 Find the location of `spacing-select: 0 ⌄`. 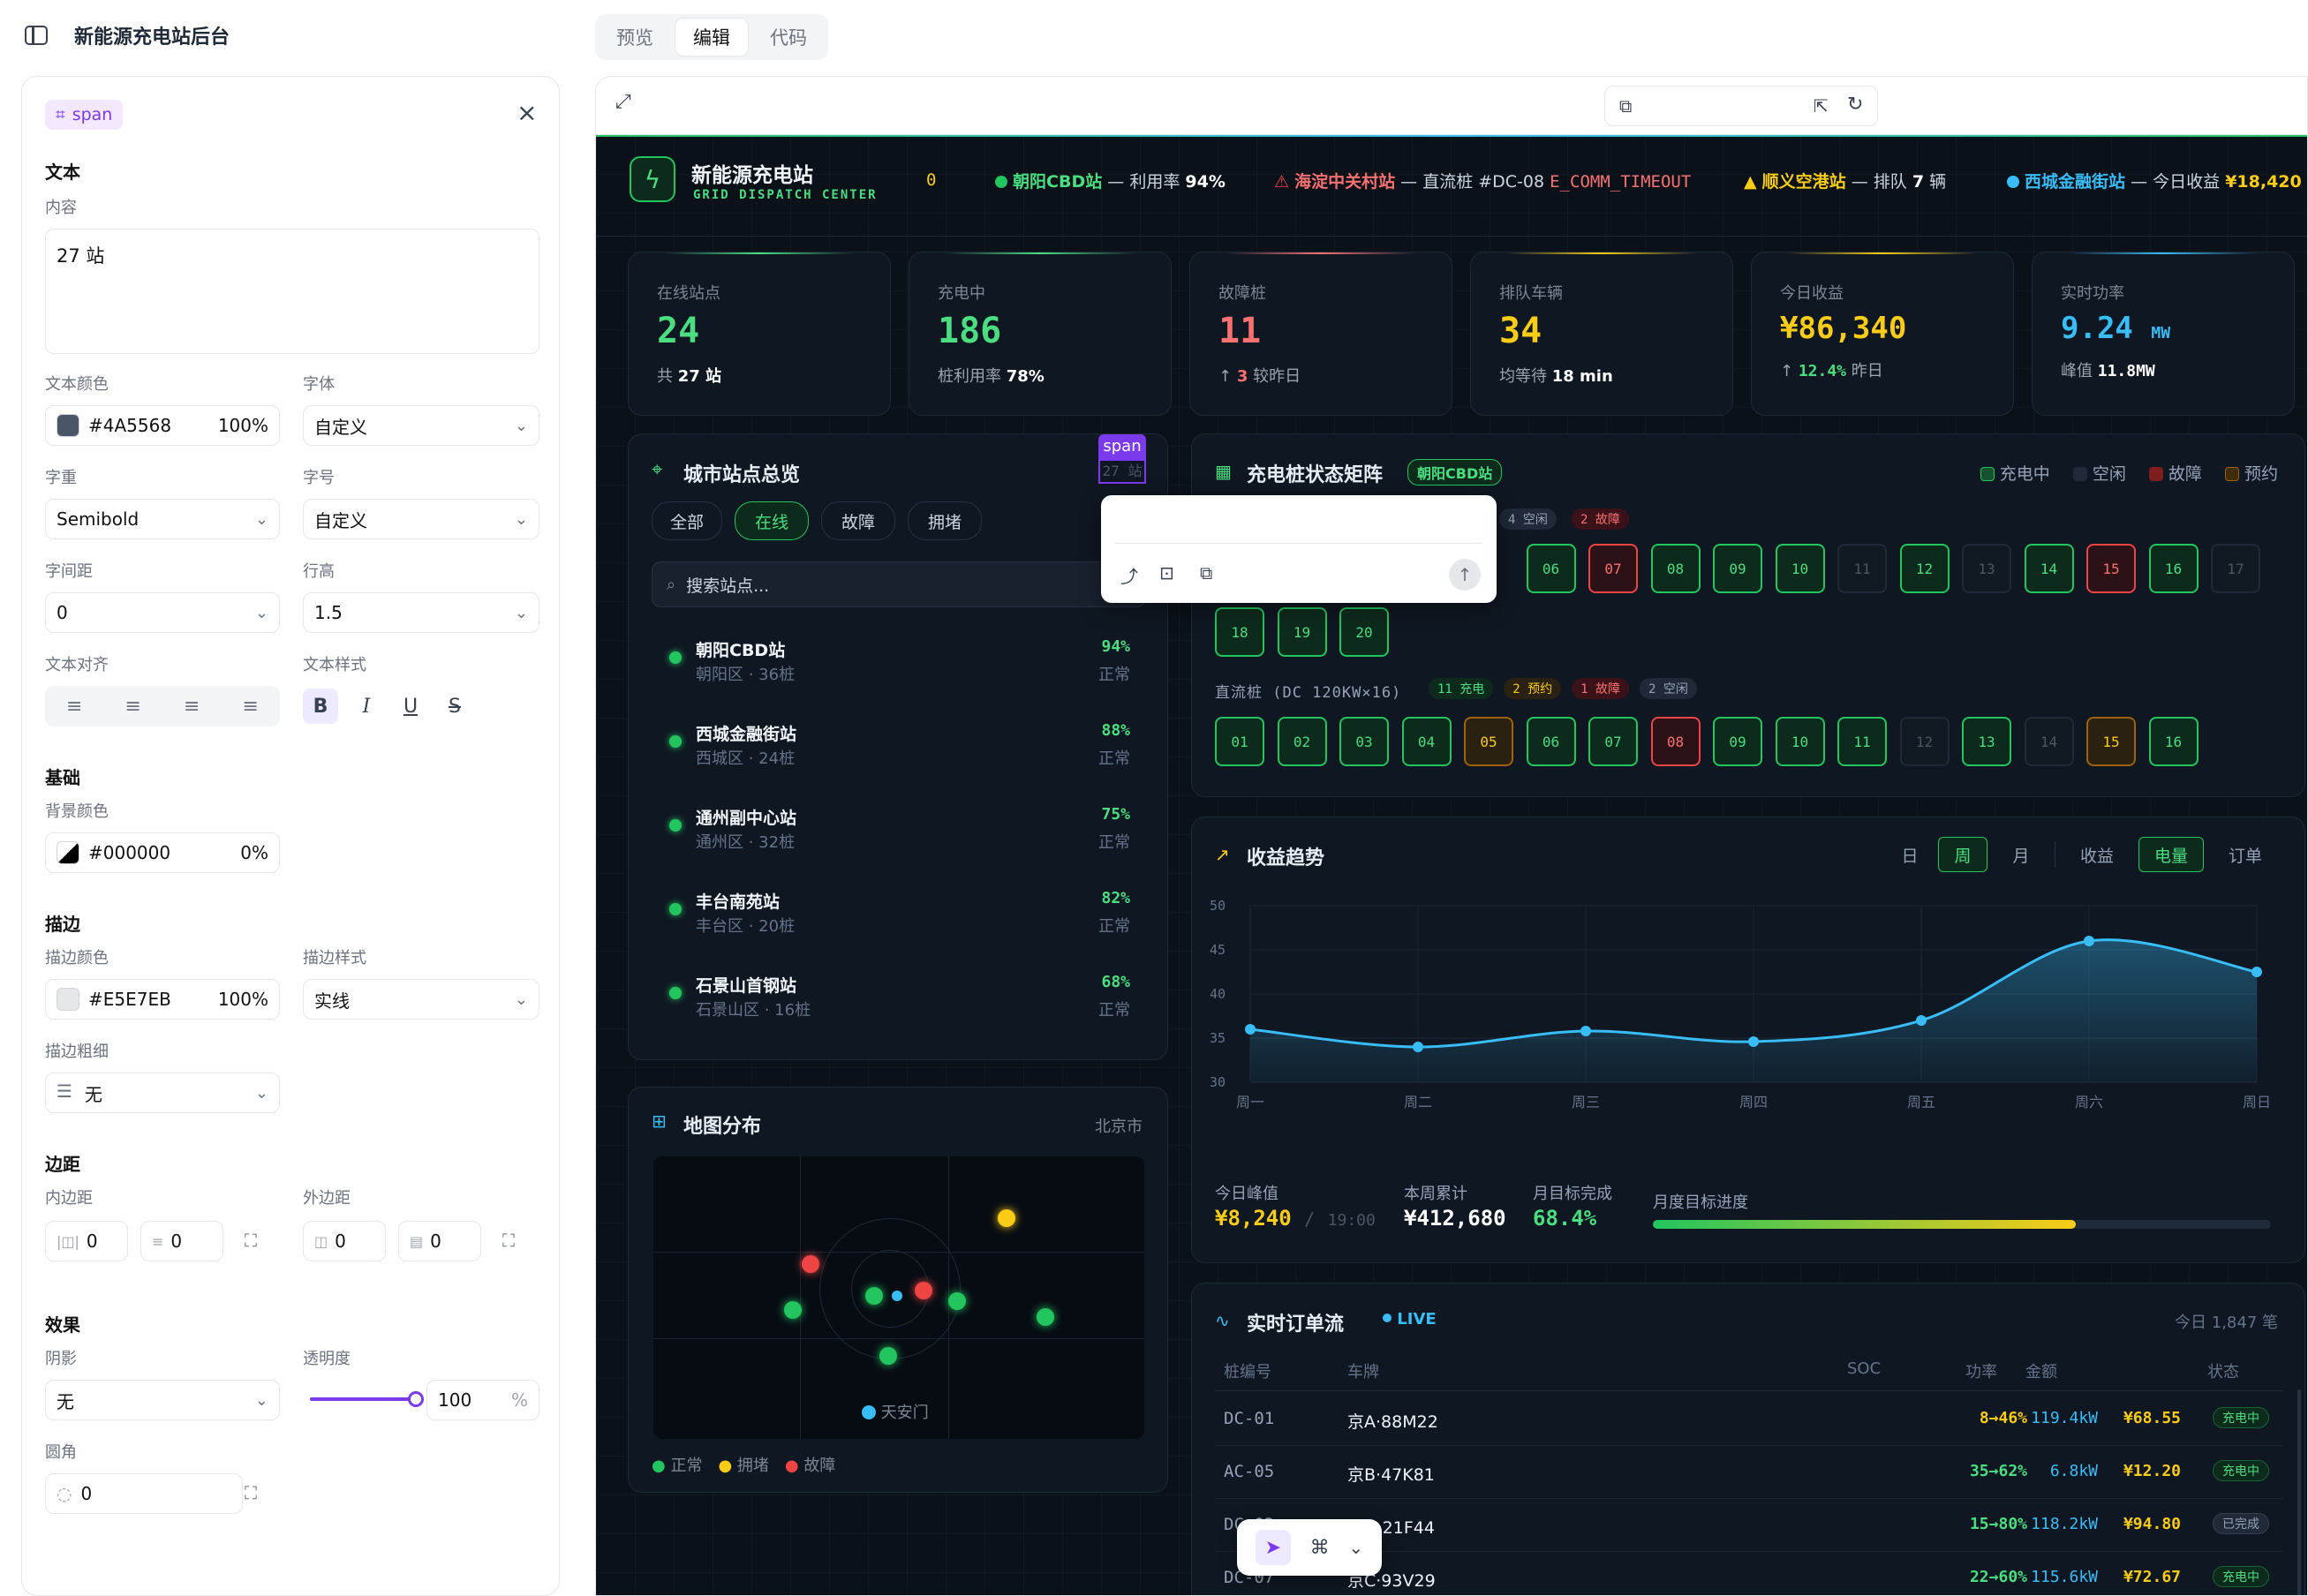

spacing-select: 0 ⌄ is located at coordinates (163, 612).